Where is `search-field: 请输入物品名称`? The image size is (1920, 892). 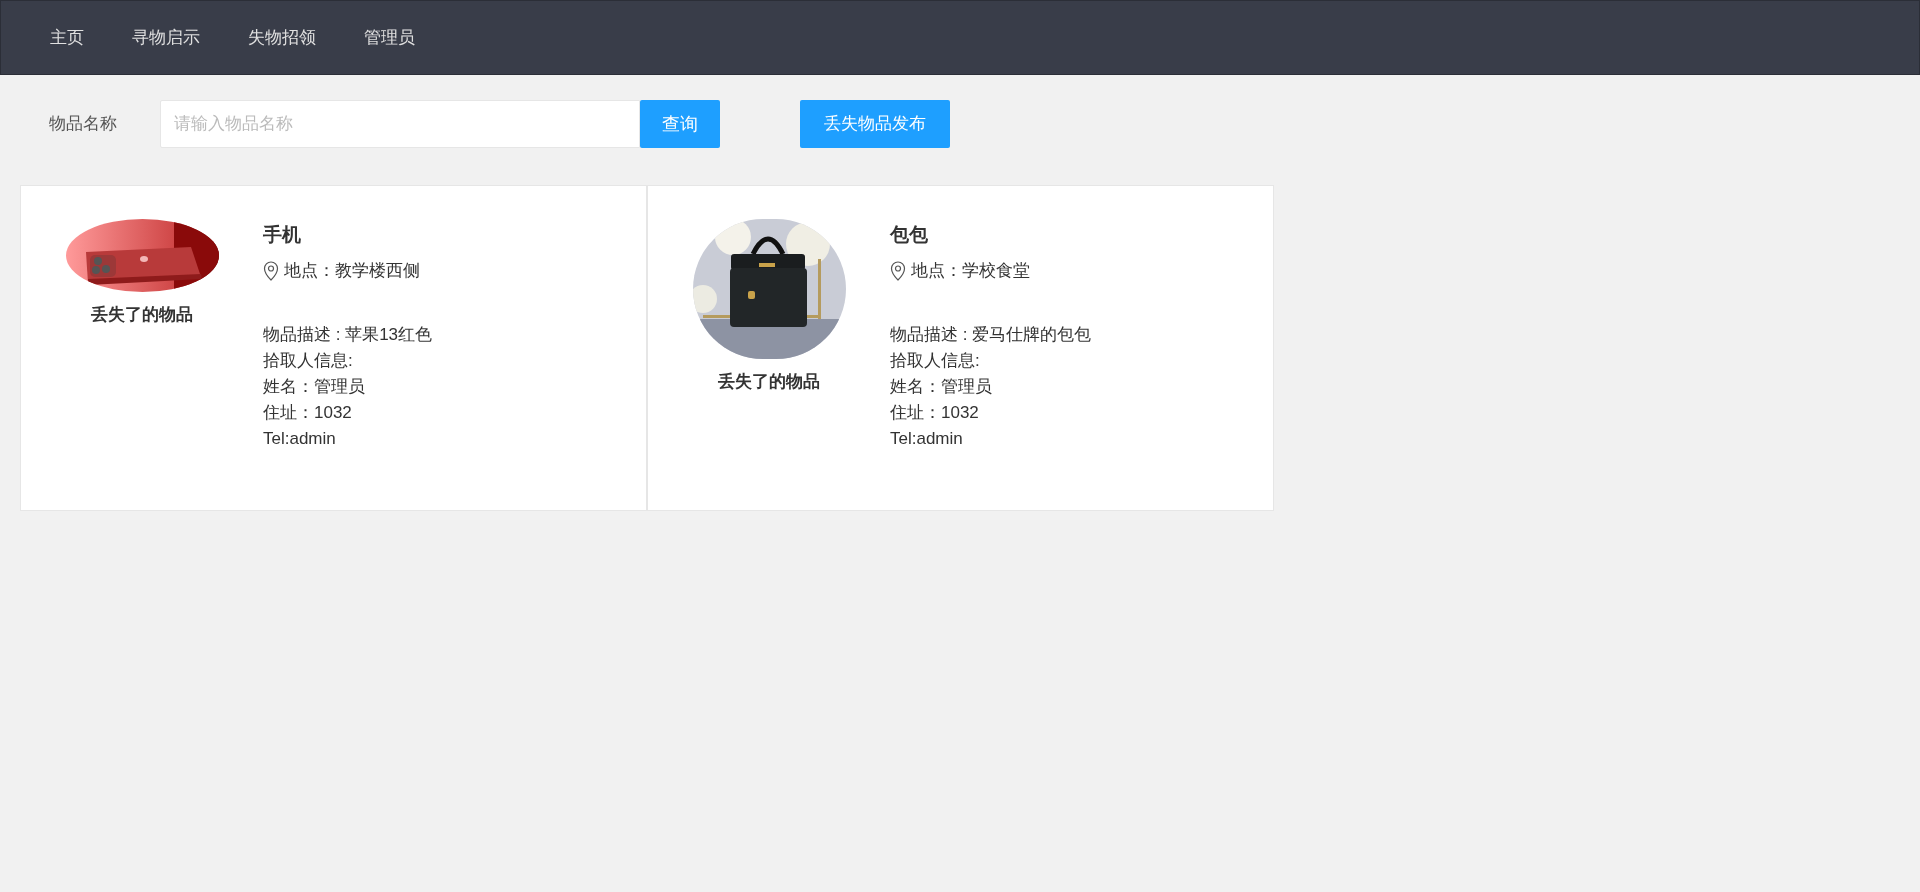 search-field: 请输入物品名称 is located at coordinates (400, 124).